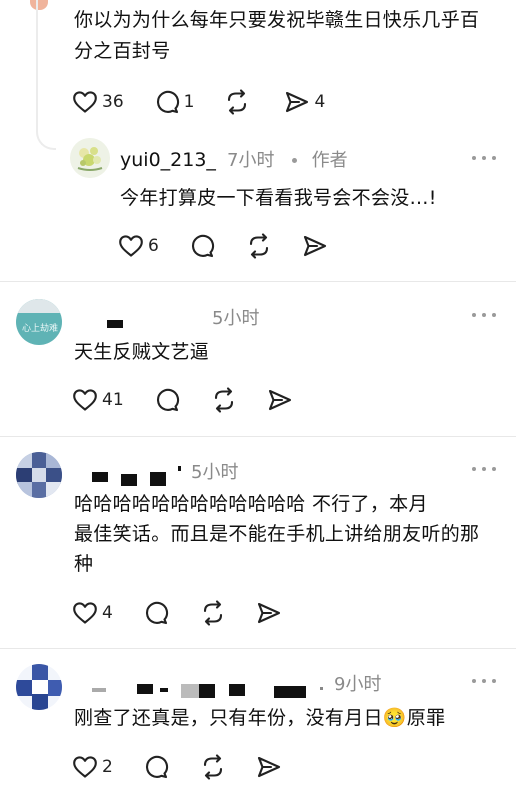 The width and height of the screenshot is (516, 800). I want to click on like-button: 36, so click(98, 102).